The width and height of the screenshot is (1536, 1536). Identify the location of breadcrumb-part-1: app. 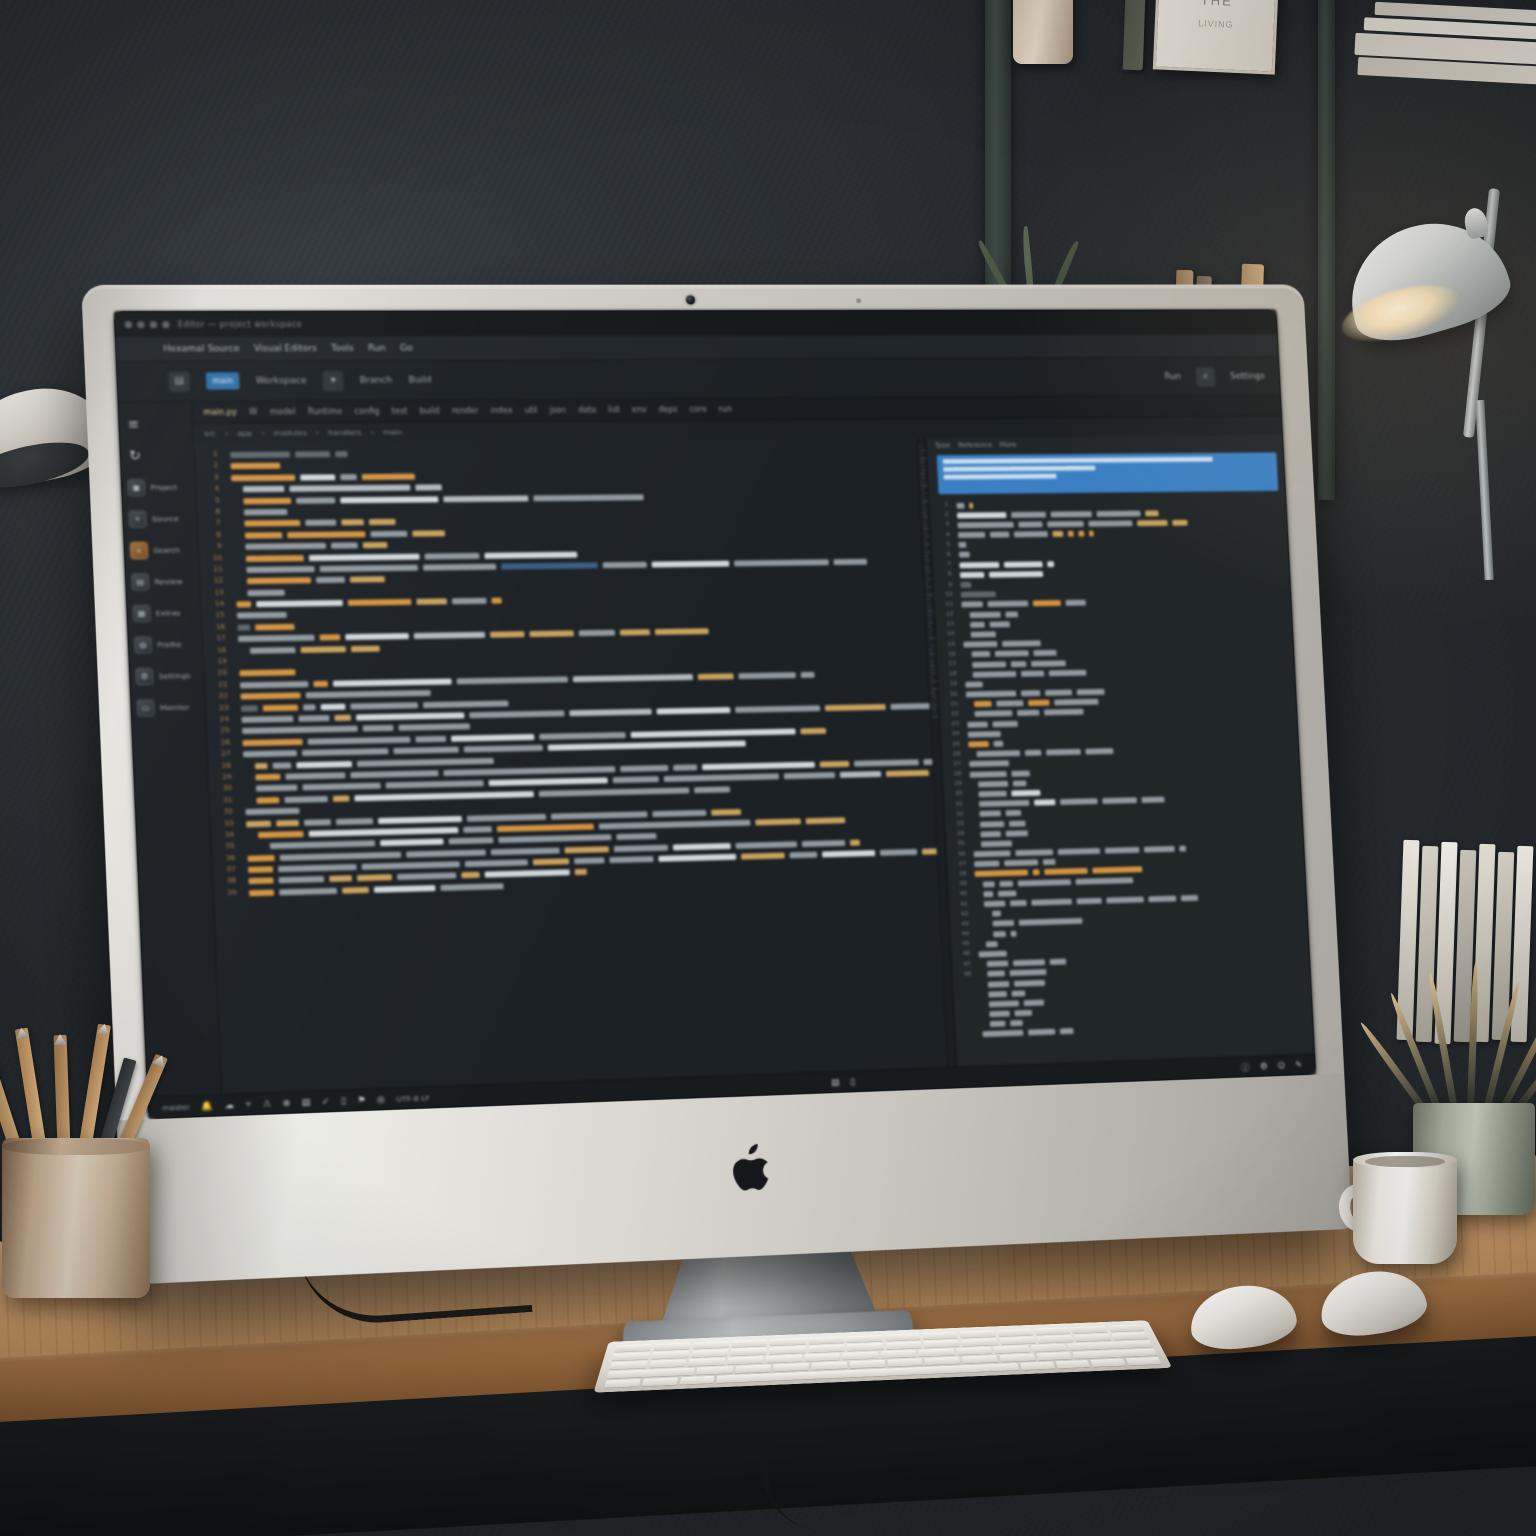
(244, 433).